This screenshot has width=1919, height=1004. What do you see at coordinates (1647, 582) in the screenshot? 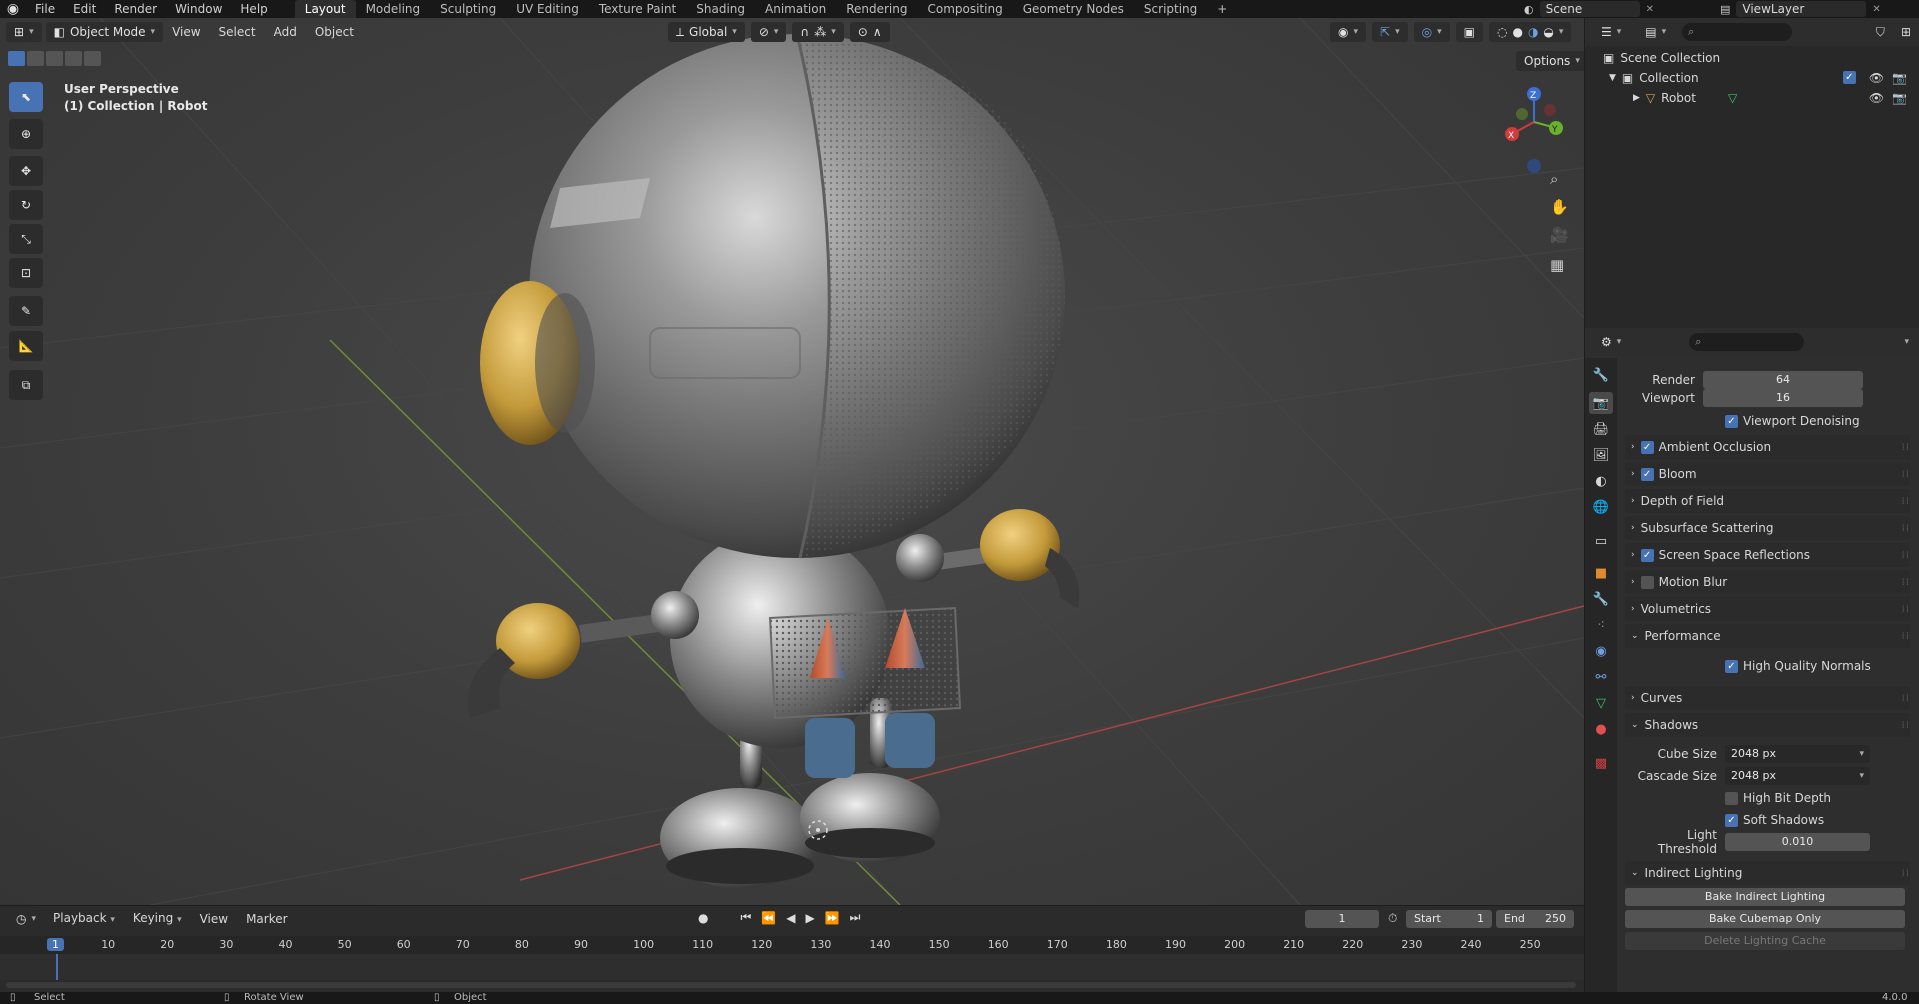
I see `motion-blur-checkbox` at bounding box center [1647, 582].